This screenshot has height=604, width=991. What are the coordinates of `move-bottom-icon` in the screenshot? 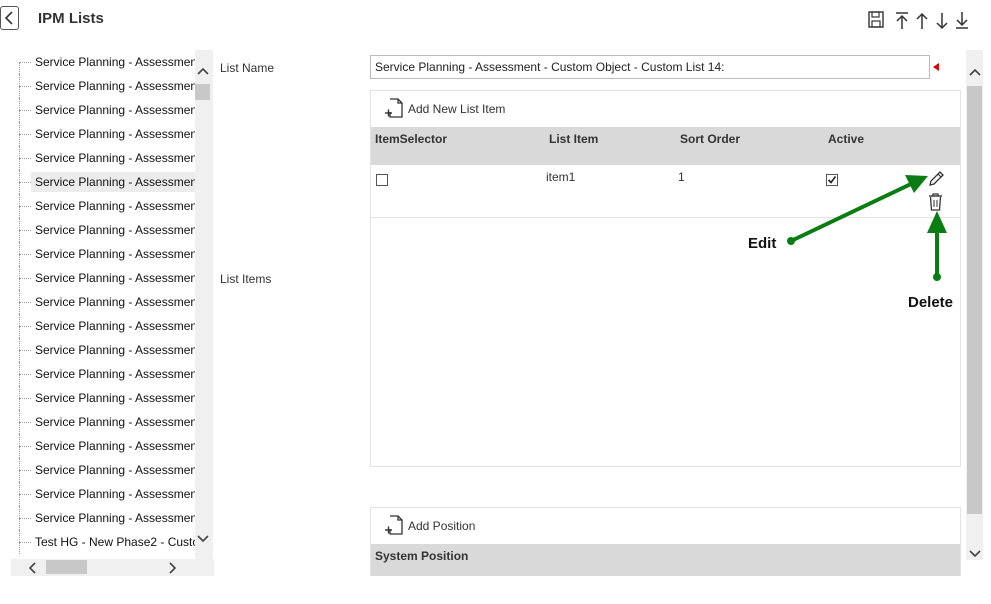 It's located at (962, 20).